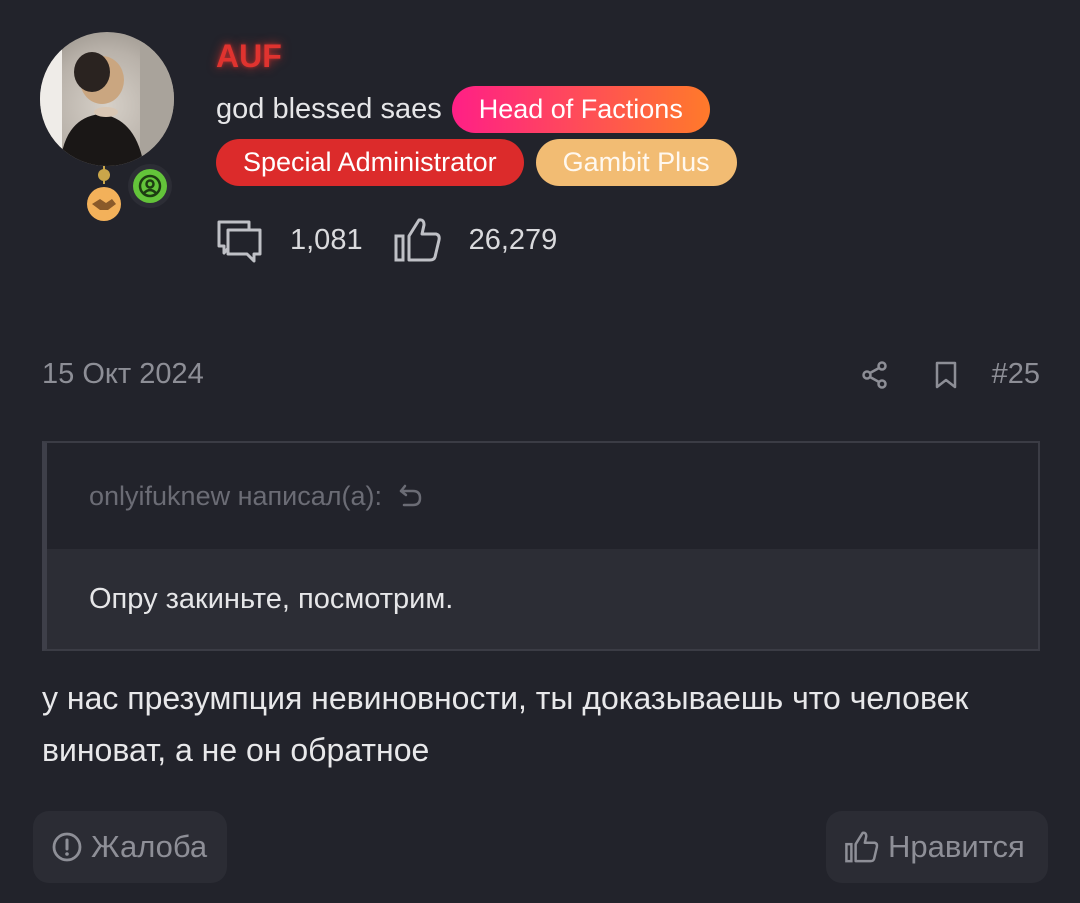  Describe the element at coordinates (580, 109) in the screenshot. I see `badge-head-of-factions: Head of Factions` at that location.